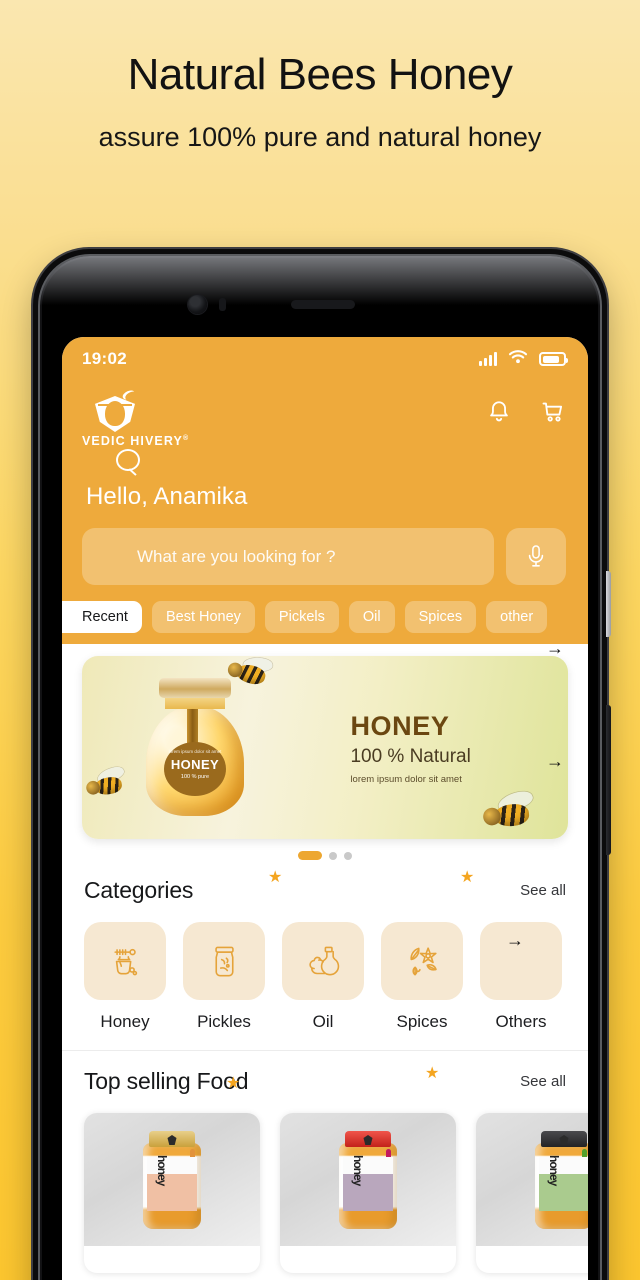  Describe the element at coordinates (400, 725) in the screenshot. I see `banner-title: HONEY` at that location.